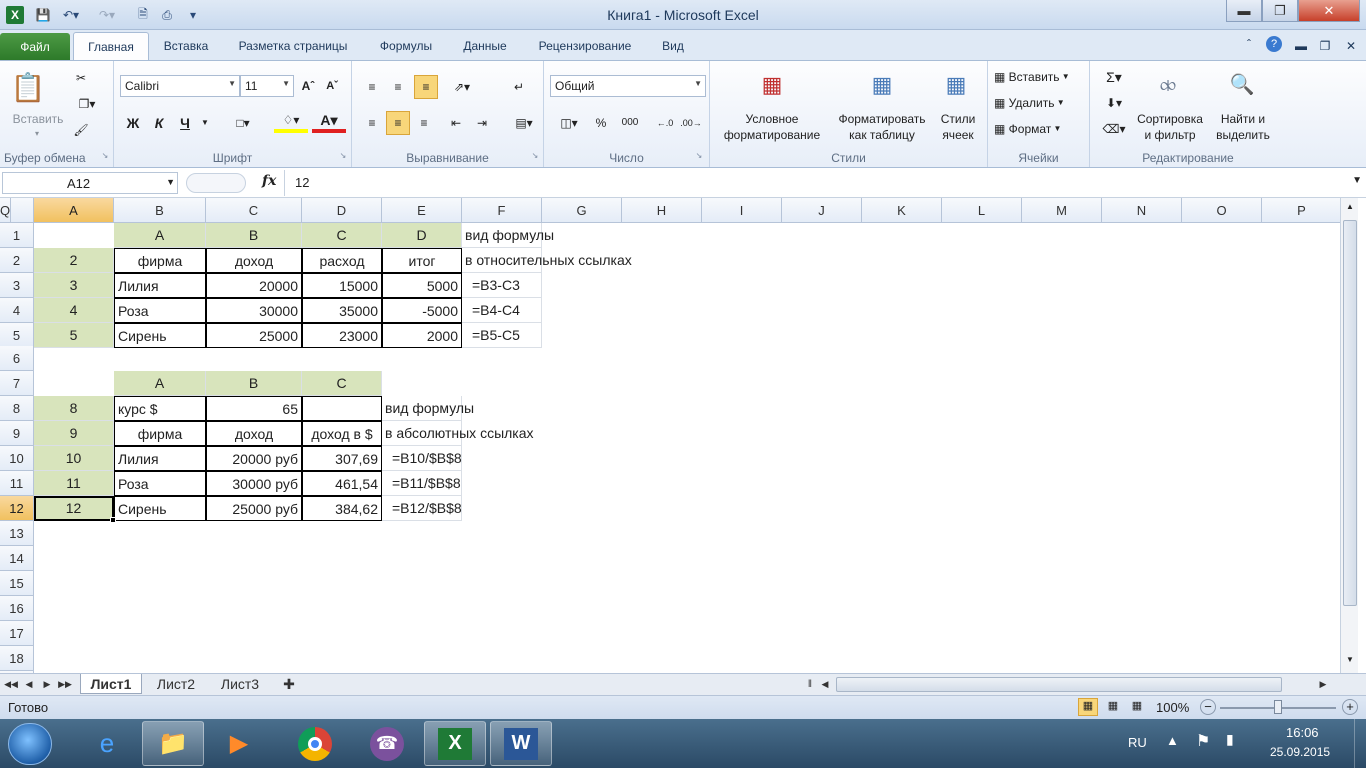 The image size is (1366, 768). What do you see at coordinates (17, 608) in the screenshot?
I see `row-header-16: 16` at bounding box center [17, 608].